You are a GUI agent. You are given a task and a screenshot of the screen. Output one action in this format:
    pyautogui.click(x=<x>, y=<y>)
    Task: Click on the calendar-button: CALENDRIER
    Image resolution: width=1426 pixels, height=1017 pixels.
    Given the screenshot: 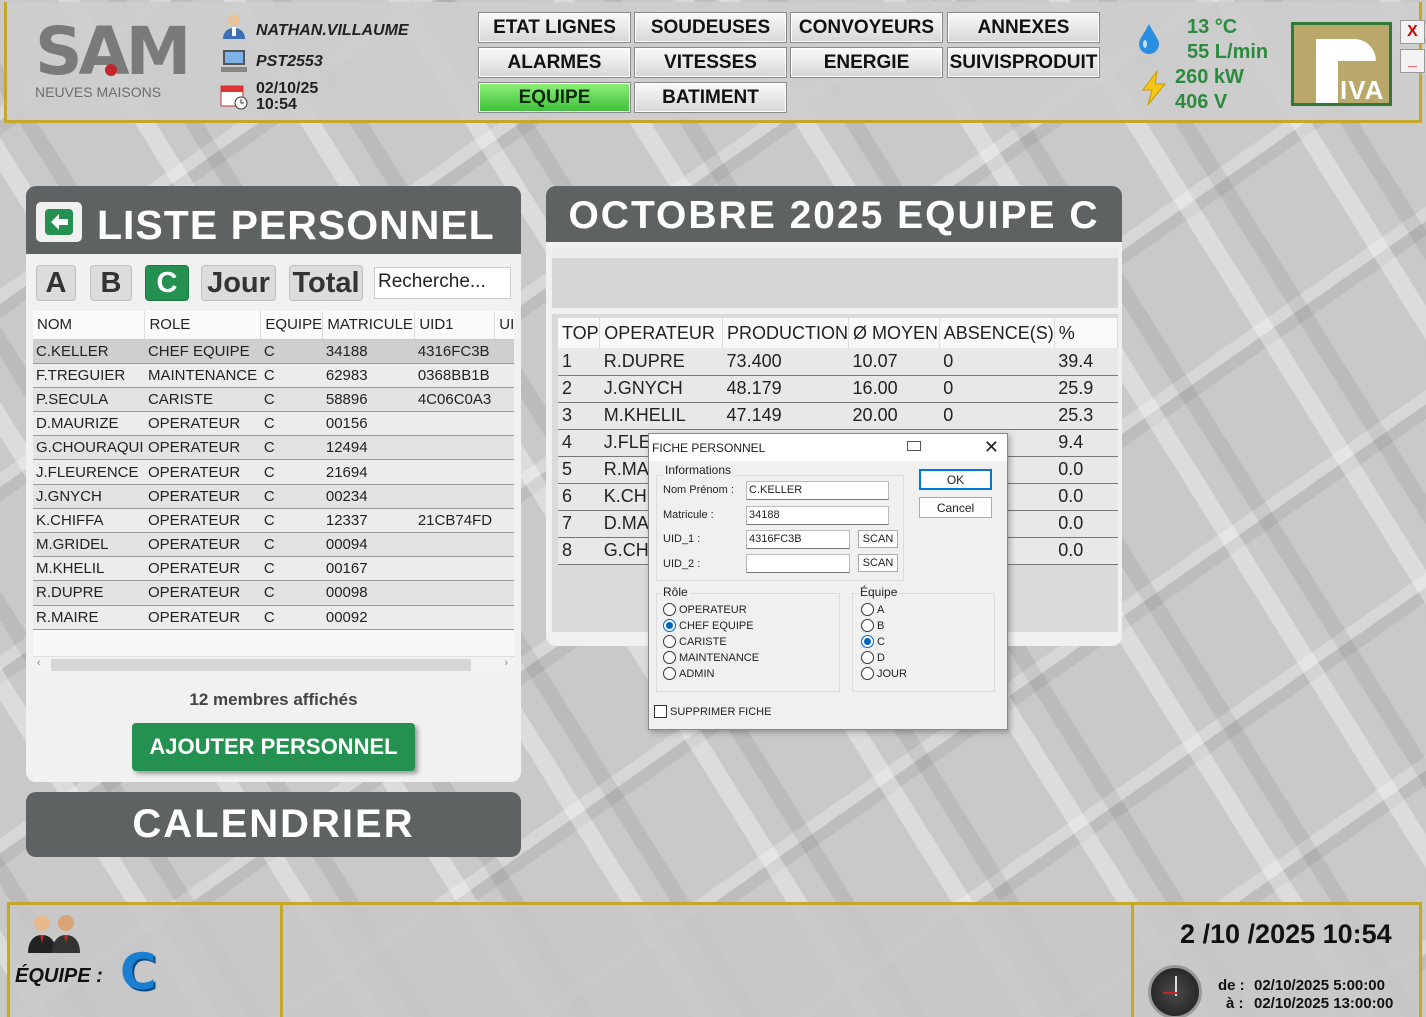 What is the action you would take?
    pyautogui.click(x=273, y=824)
    